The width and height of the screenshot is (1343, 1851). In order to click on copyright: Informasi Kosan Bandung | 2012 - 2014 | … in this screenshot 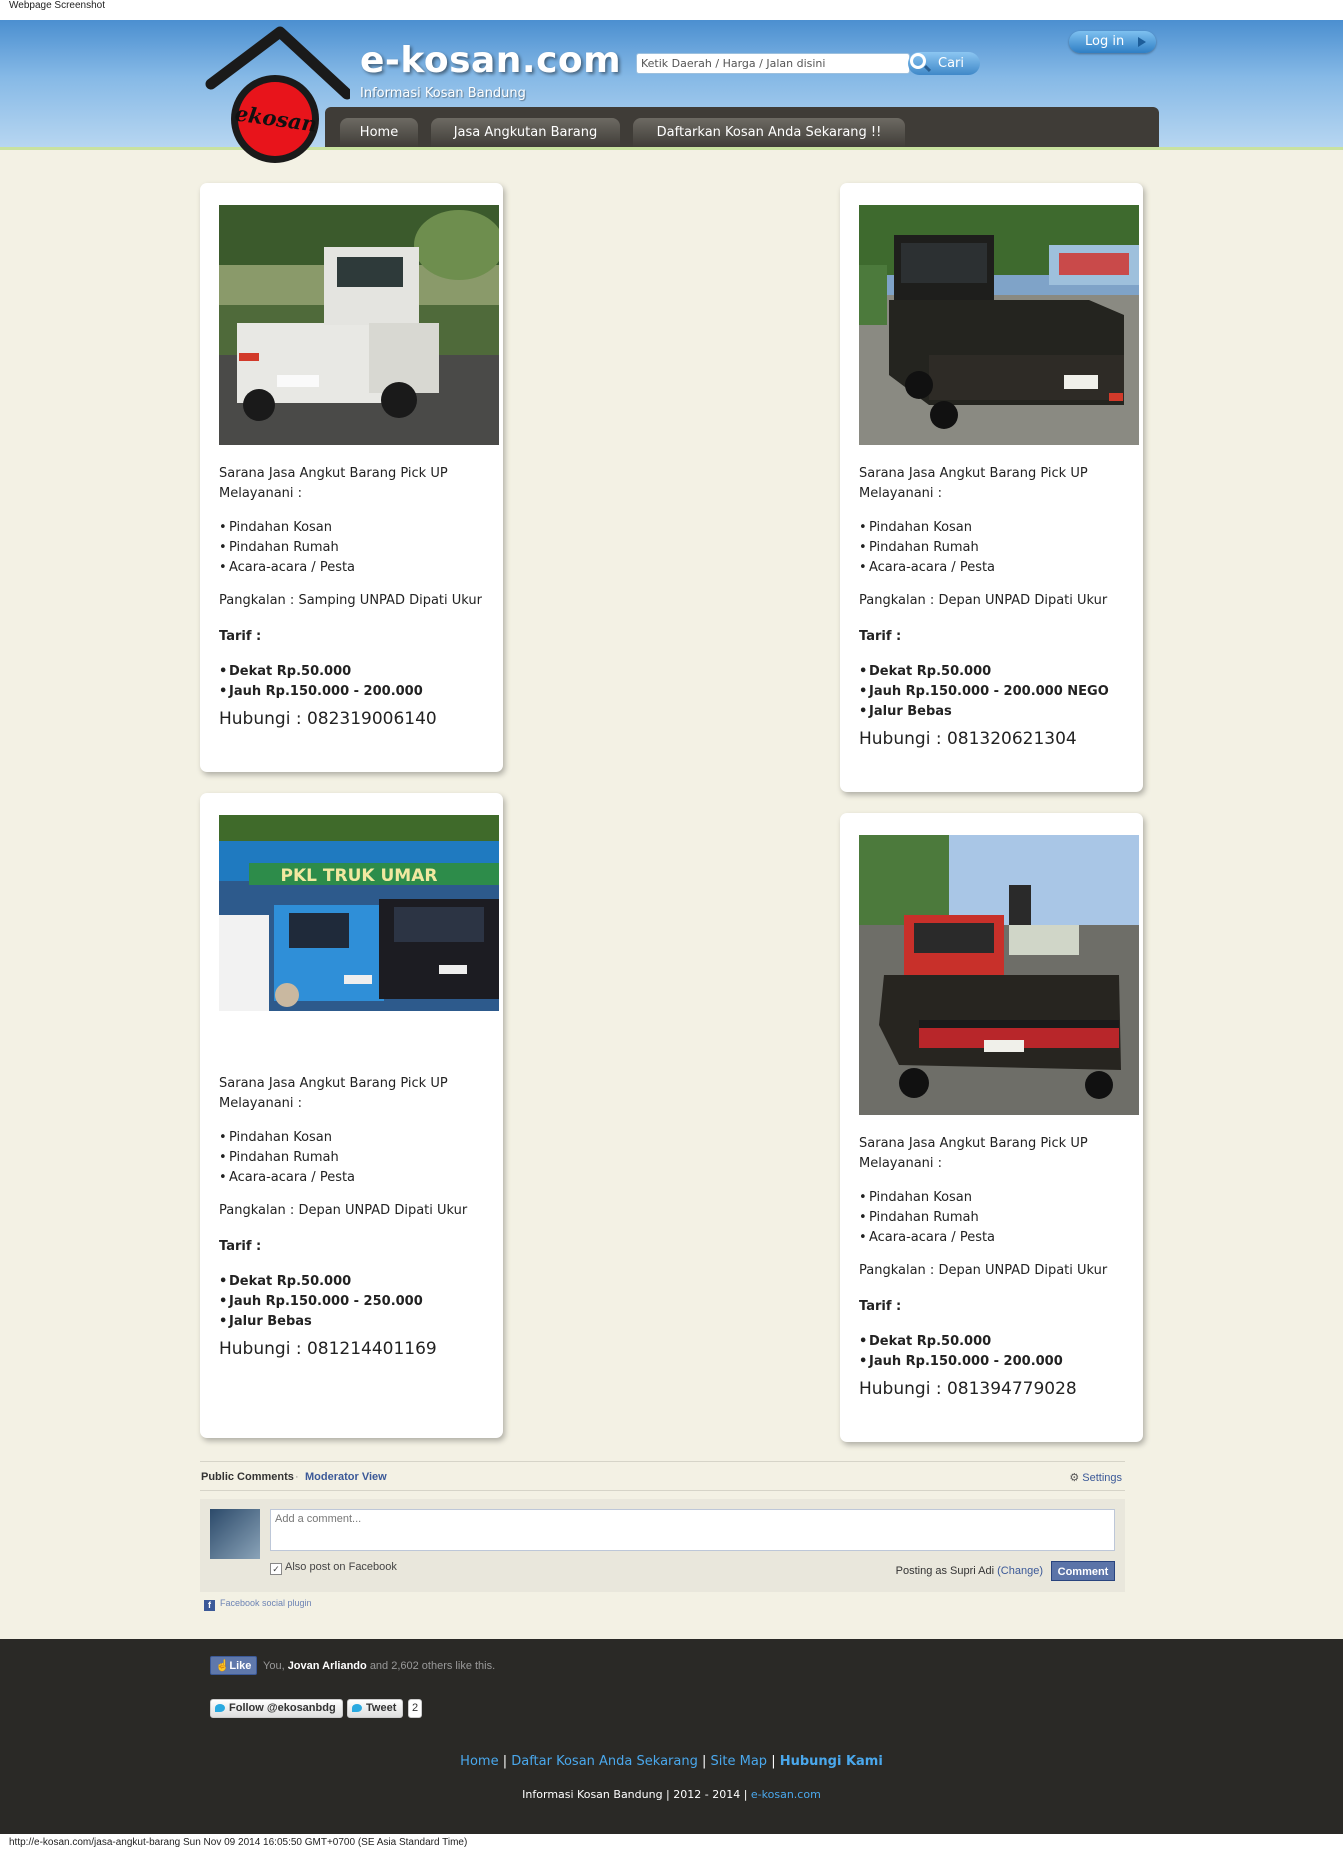, I will do `click(671, 1794)`.